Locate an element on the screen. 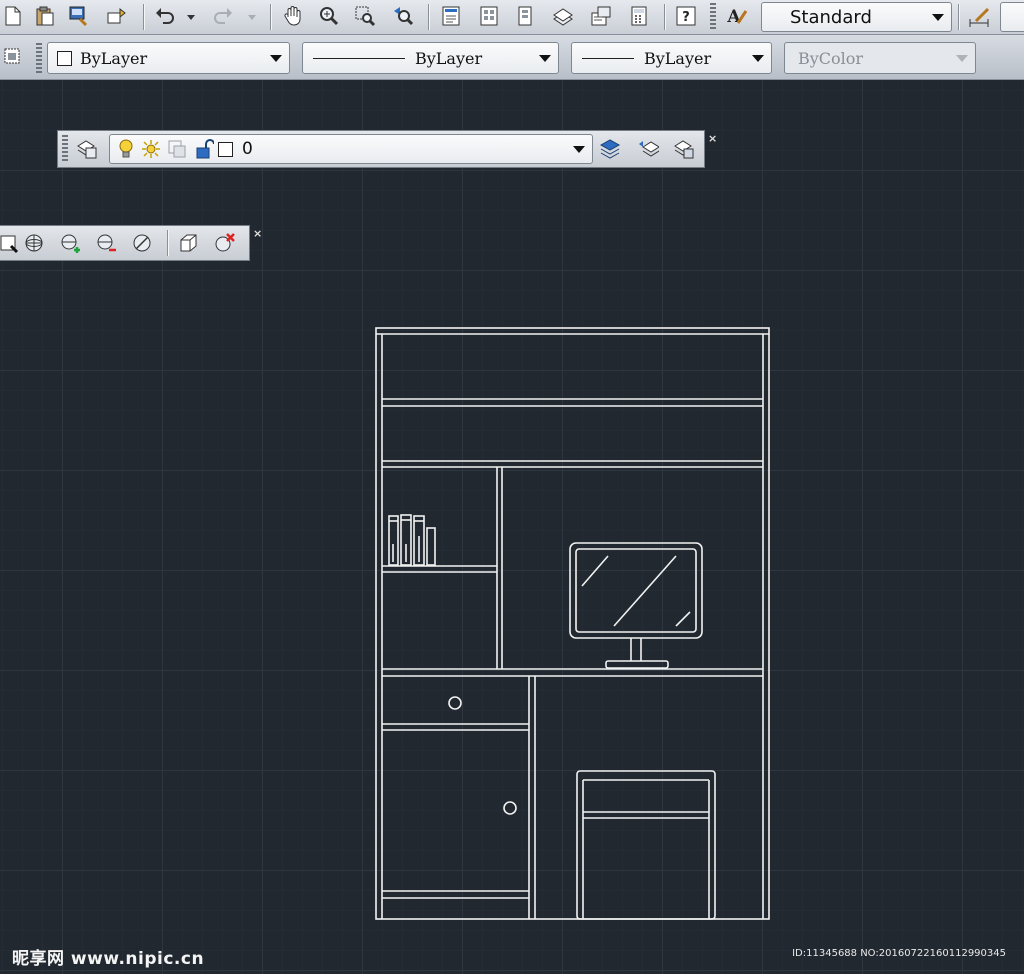  make-object-layer-current-icon is located at coordinates (610, 149).